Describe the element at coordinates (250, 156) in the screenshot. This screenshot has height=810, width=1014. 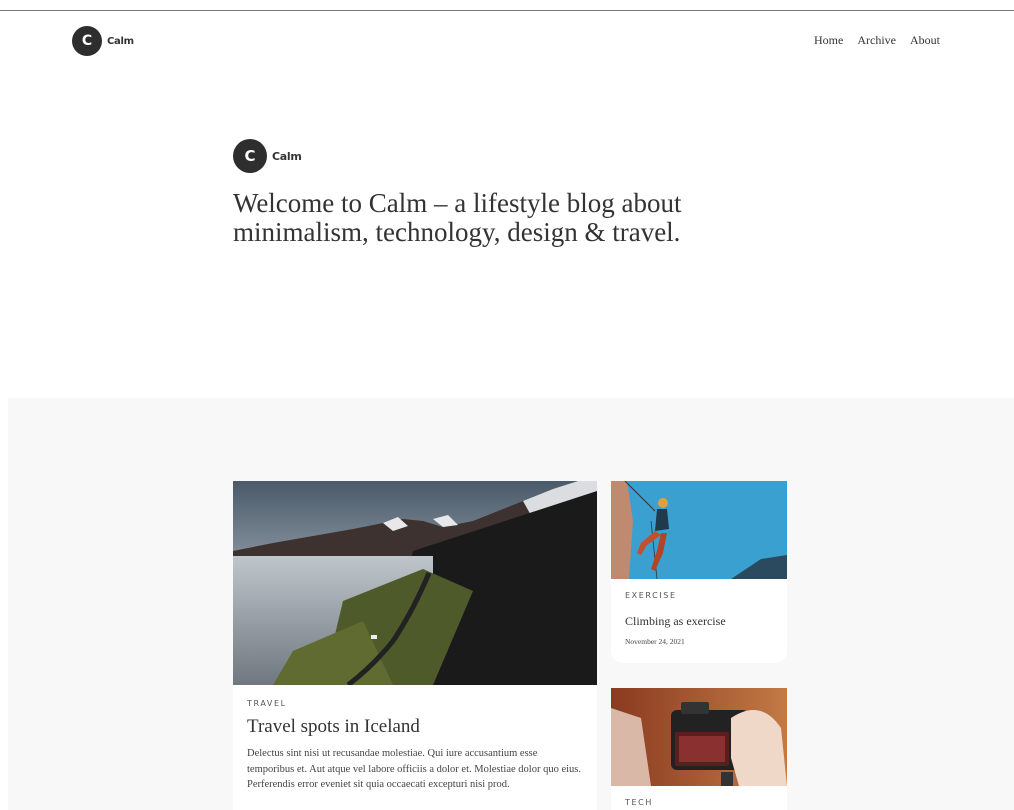
I see `hero-logo-mark: C` at that location.